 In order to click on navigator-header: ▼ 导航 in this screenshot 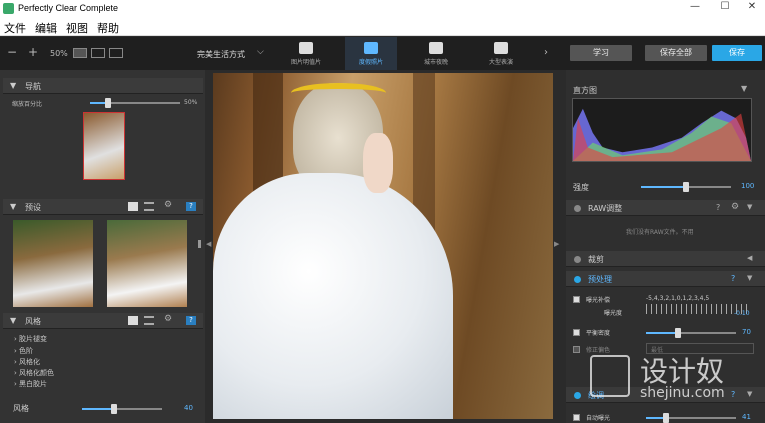, I will do `click(103, 86)`.